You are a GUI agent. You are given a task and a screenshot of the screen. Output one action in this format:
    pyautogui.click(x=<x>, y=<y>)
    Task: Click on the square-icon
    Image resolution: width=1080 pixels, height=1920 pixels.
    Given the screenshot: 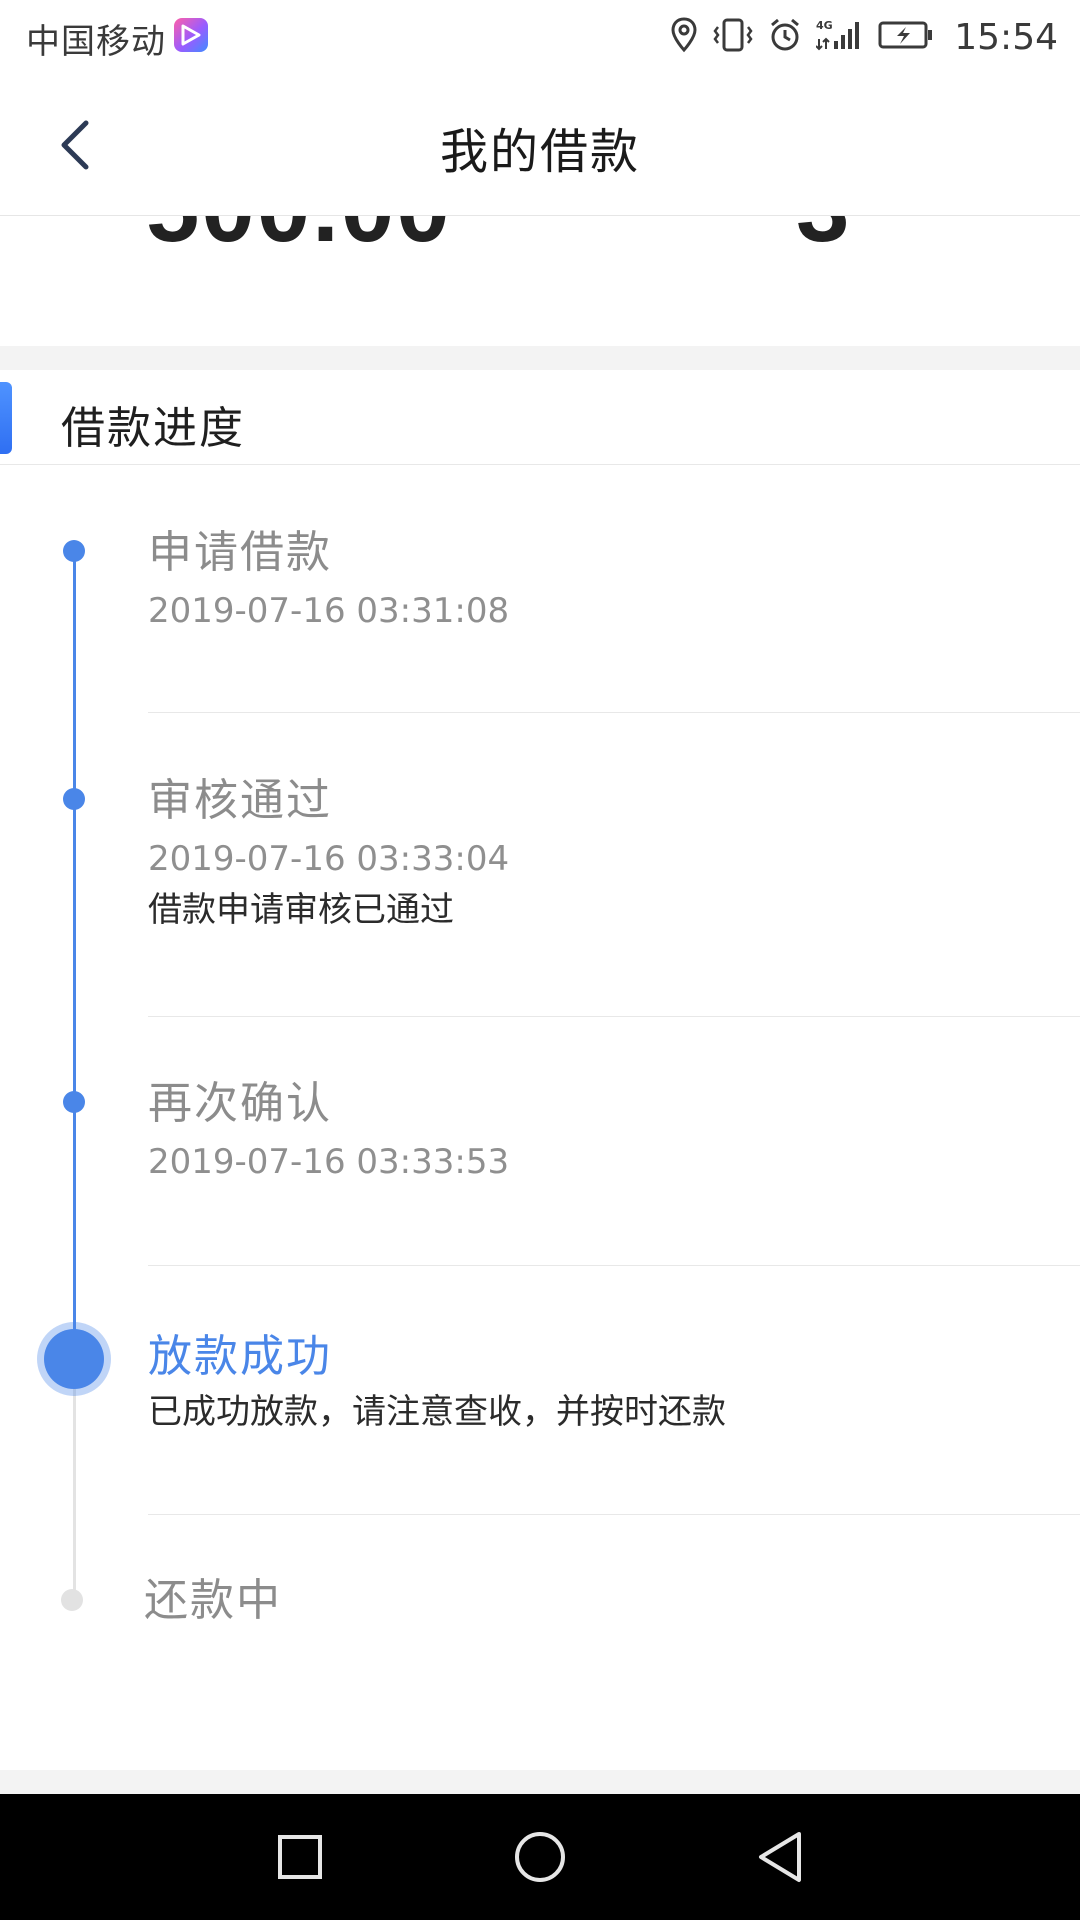 What is the action you would take?
    pyautogui.click(x=300, y=1857)
    